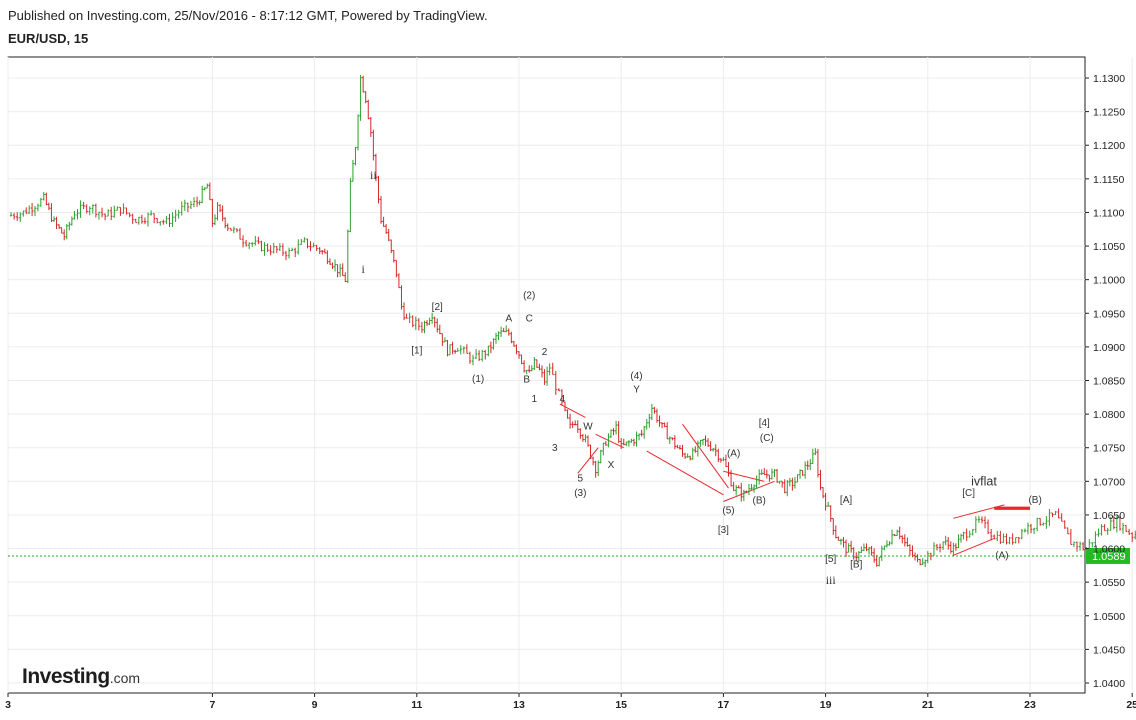 Image resolution: width=1136 pixels, height=720 pixels. I want to click on wave-label: (1), so click(478, 379).